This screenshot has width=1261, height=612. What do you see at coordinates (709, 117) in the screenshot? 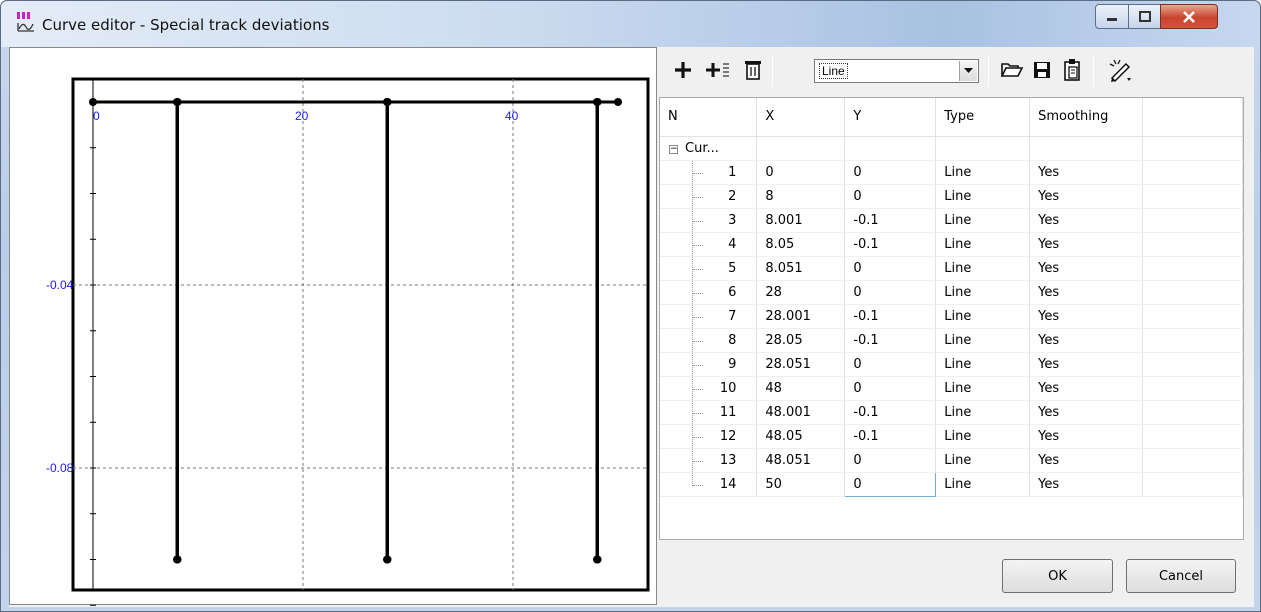
I see `column-header-n: N` at bounding box center [709, 117].